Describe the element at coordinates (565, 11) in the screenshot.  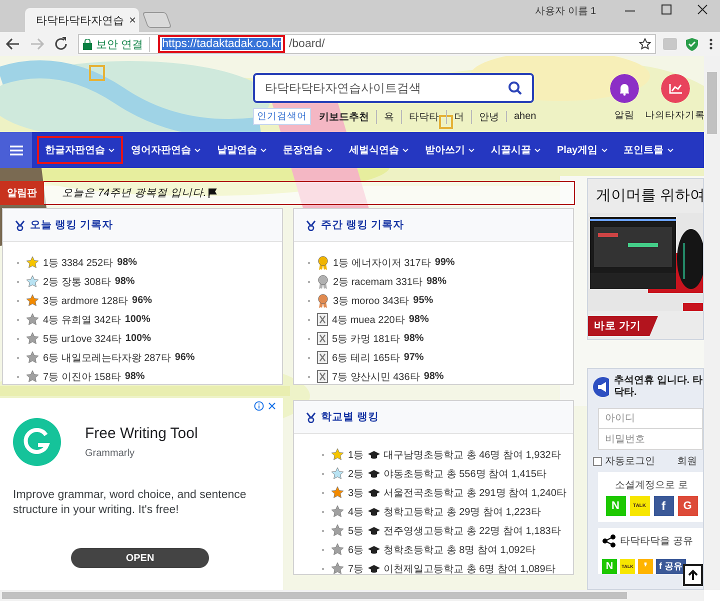
I see `profile-name: 사용자 이름 1` at that location.